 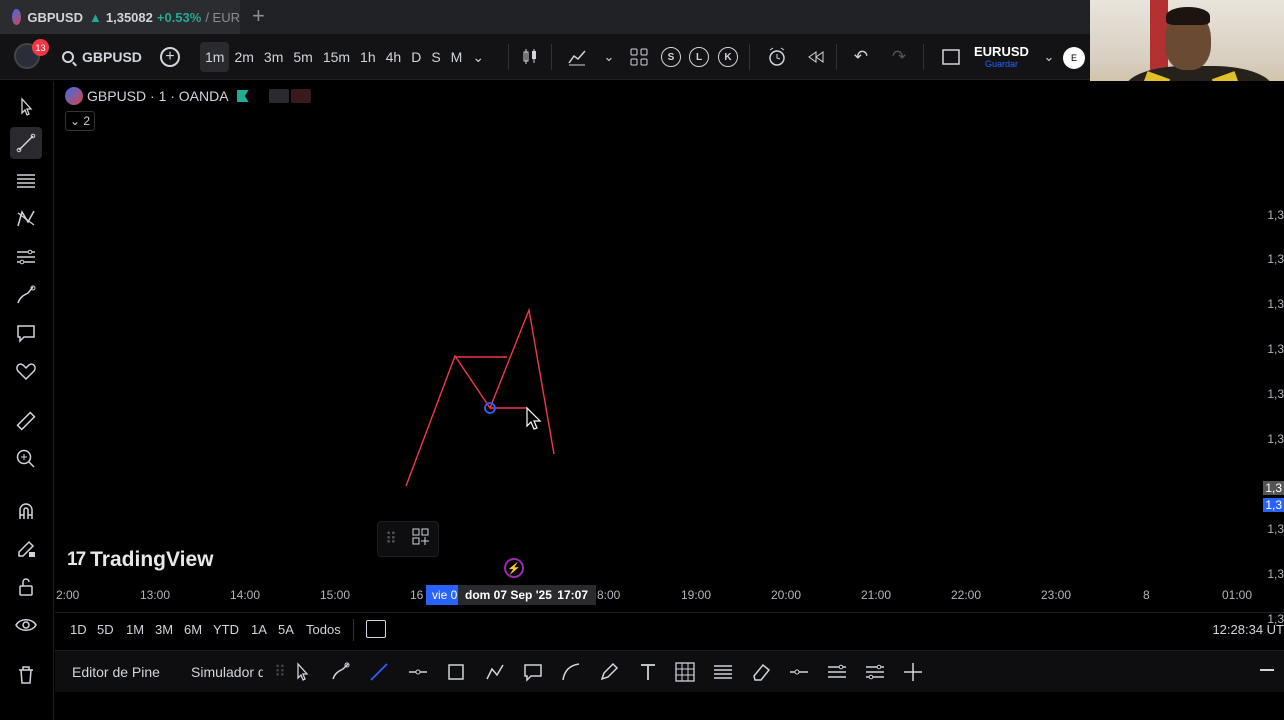 What do you see at coordinates (1275, 529) in the screenshot?
I see `price-tick: 1,3` at bounding box center [1275, 529].